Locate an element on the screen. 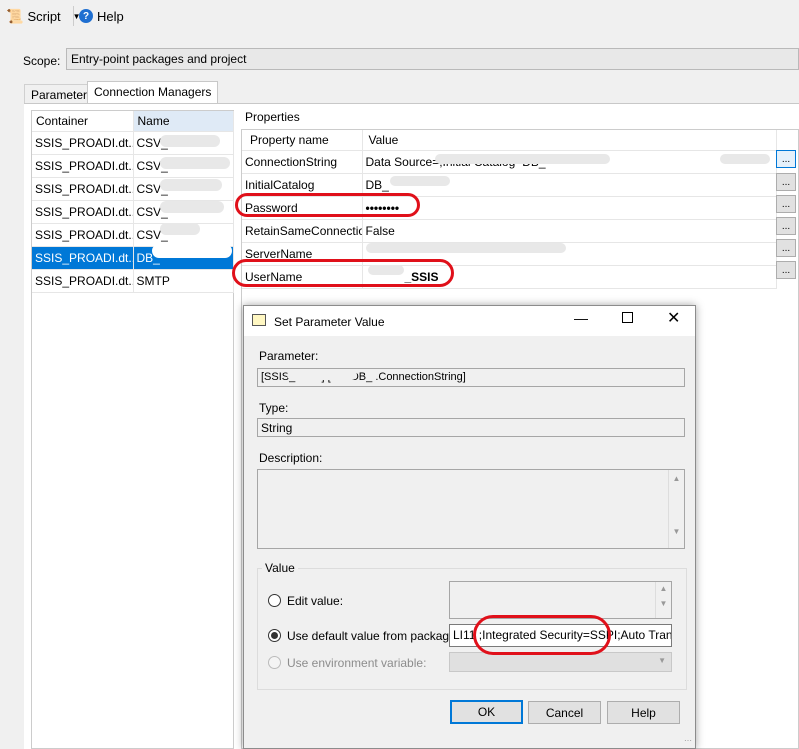 Image resolution: width=799 pixels, height=749 pixels. description-field: ▲ ▼ is located at coordinates (471, 509).